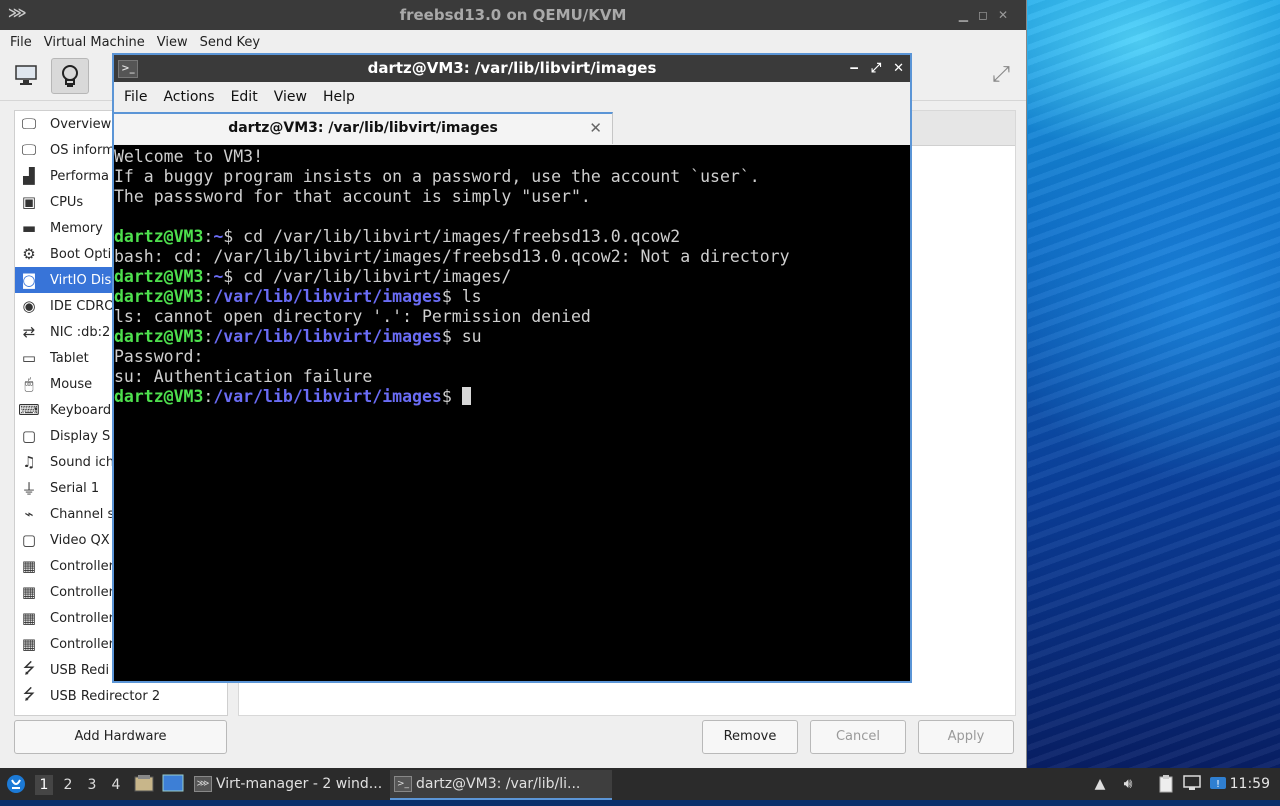  I want to click on tab-close-icon: ✕, so click(595, 128).